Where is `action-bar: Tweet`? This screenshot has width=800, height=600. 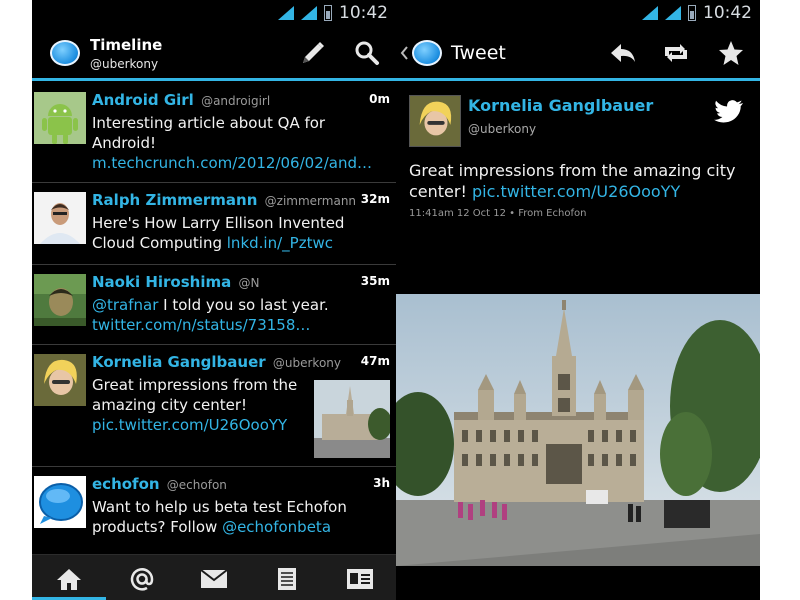
action-bar: Tweet is located at coordinates (578, 52).